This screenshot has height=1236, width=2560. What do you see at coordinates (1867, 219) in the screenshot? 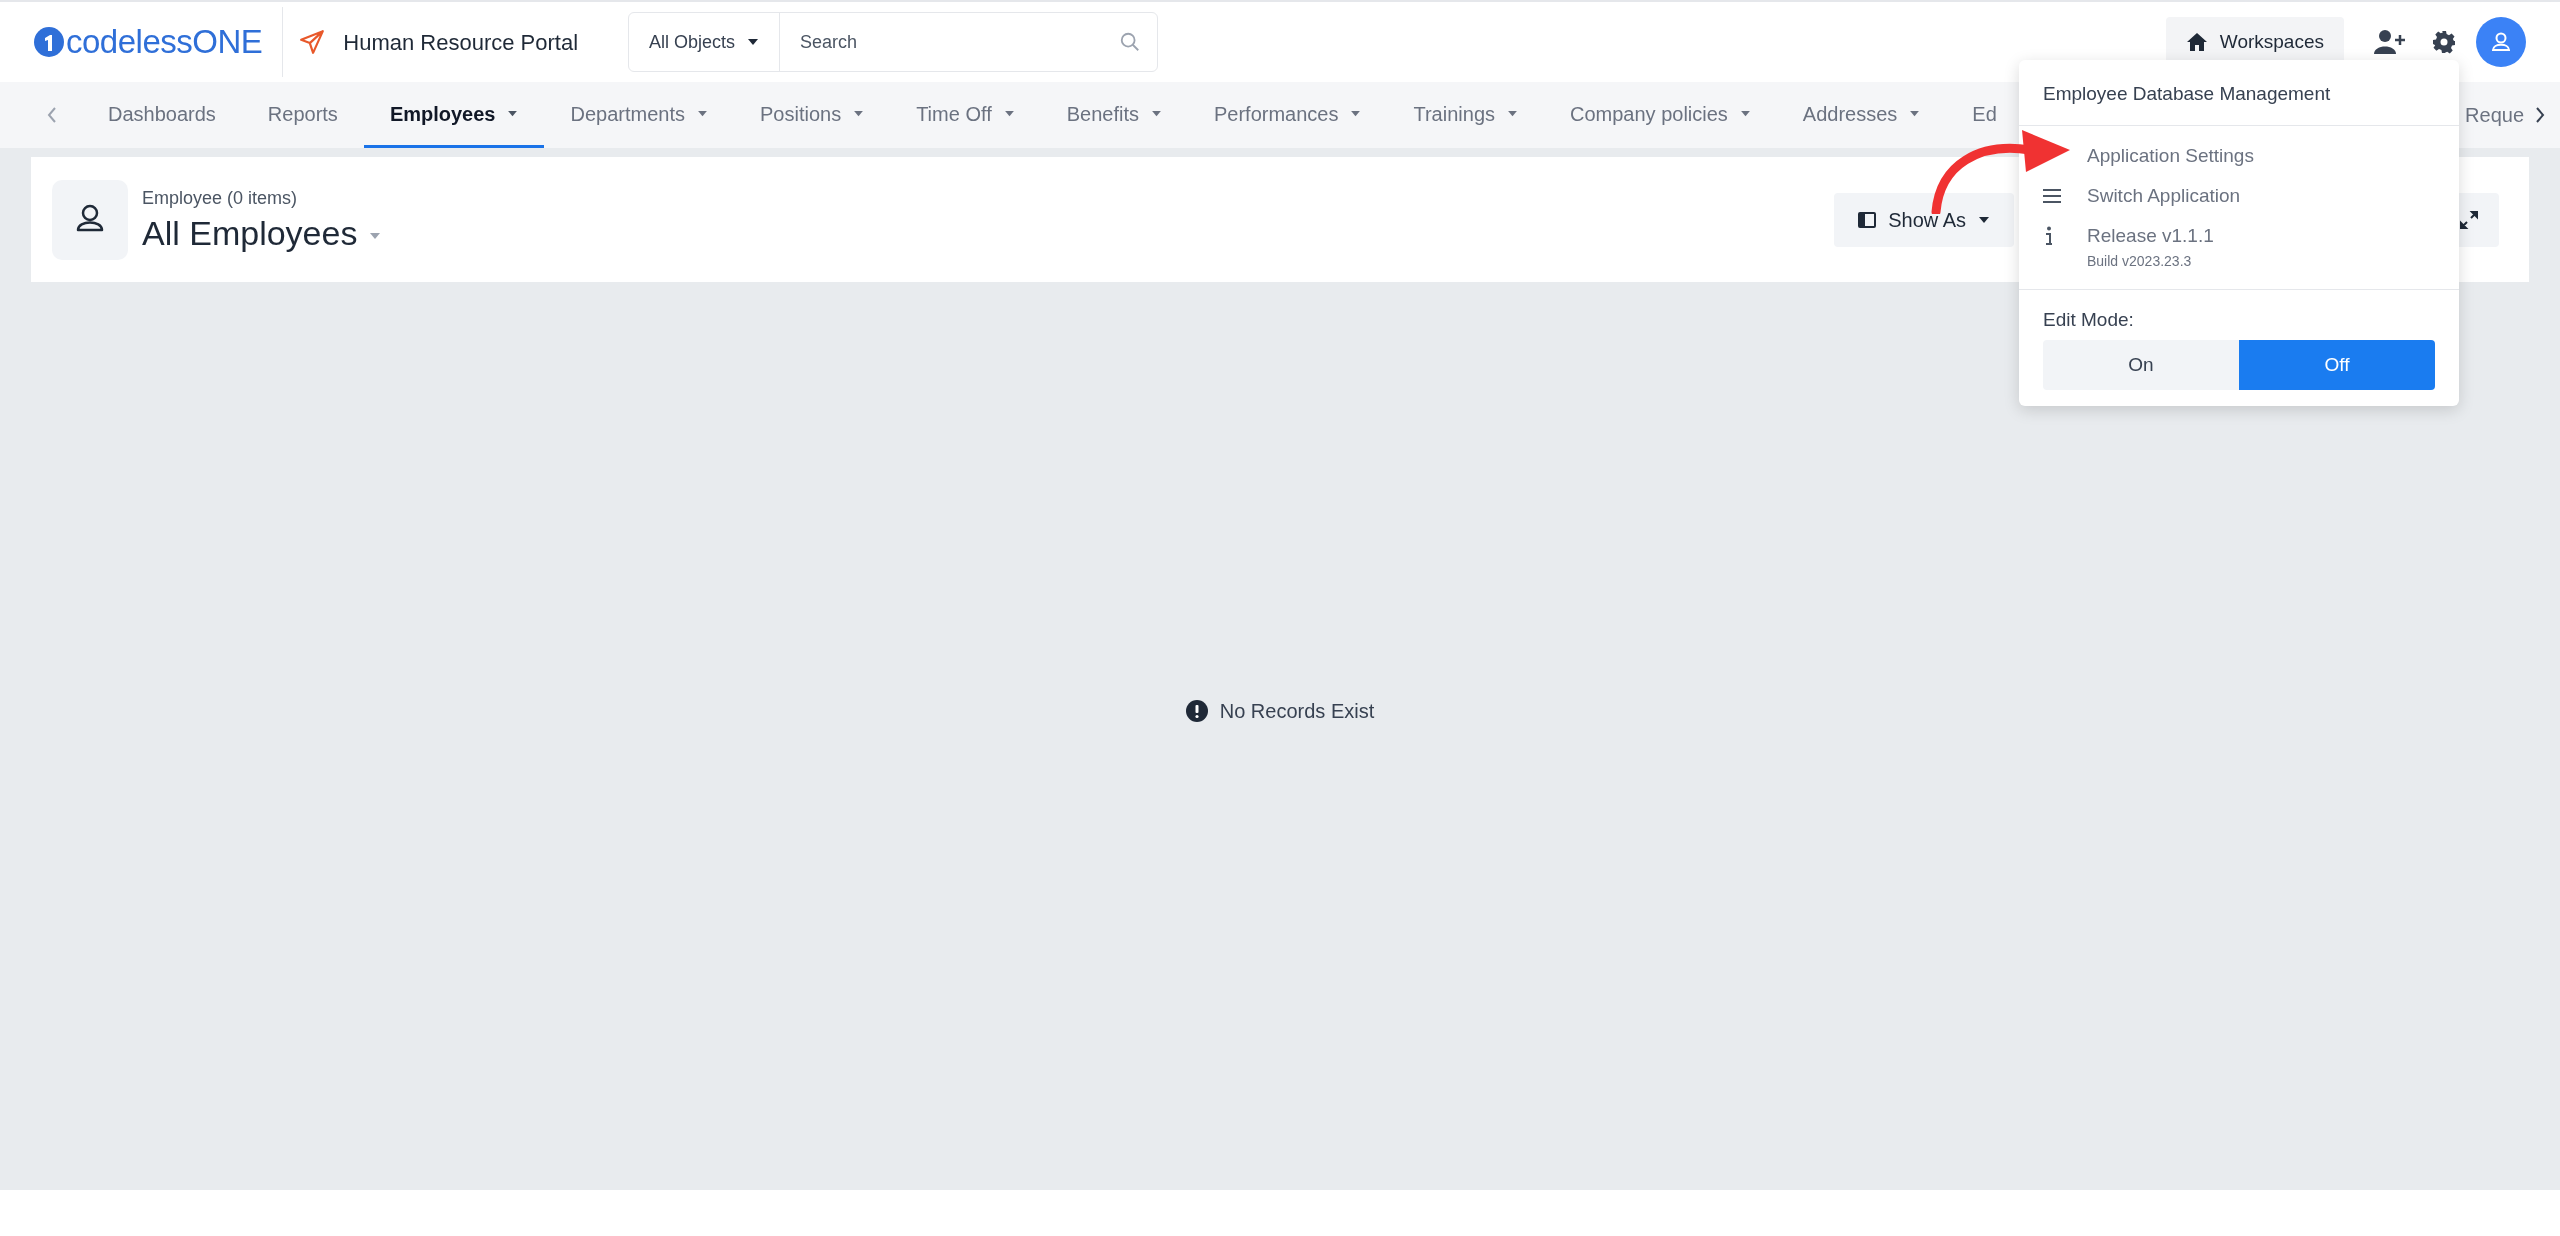
I see `layout-icon` at bounding box center [1867, 219].